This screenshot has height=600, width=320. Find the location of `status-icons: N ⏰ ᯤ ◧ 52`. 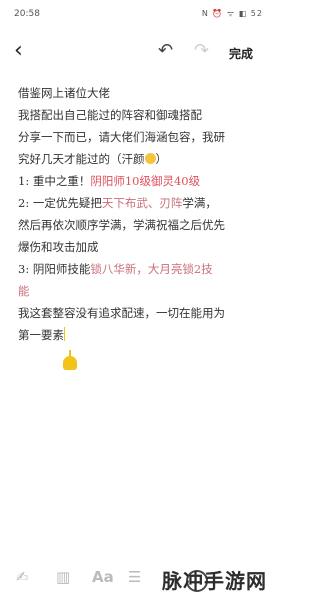

status-icons: N ⏰ ᯤ ◧ 52 is located at coordinates (232, 13).